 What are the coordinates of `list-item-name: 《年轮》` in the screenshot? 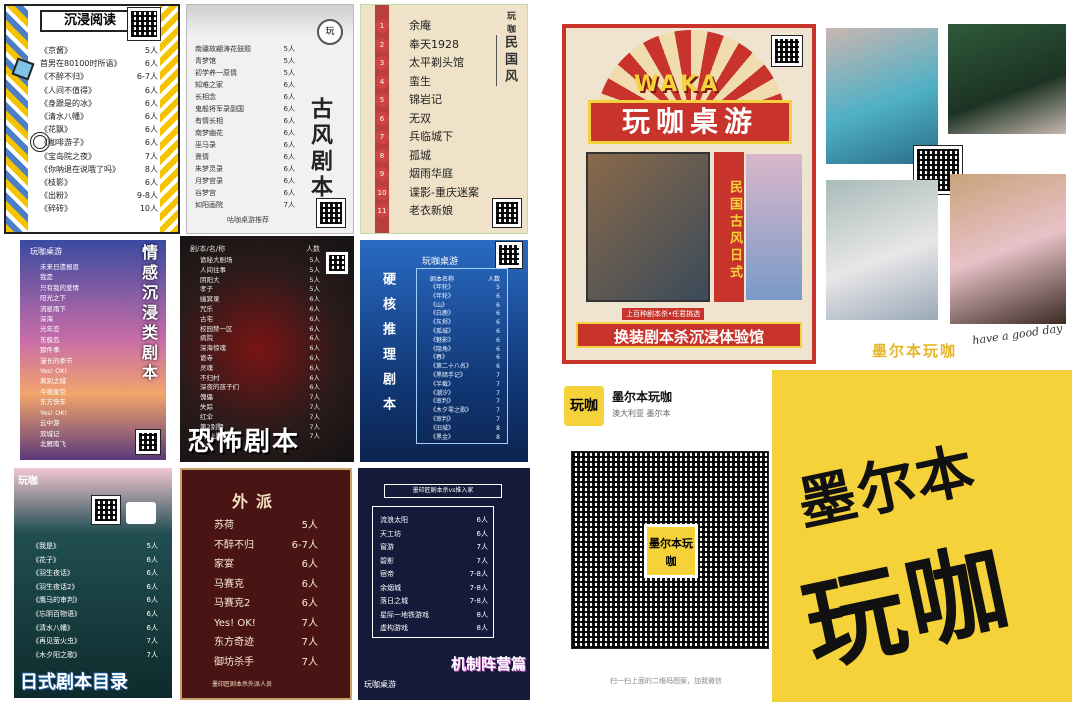 It's located at (442, 296).